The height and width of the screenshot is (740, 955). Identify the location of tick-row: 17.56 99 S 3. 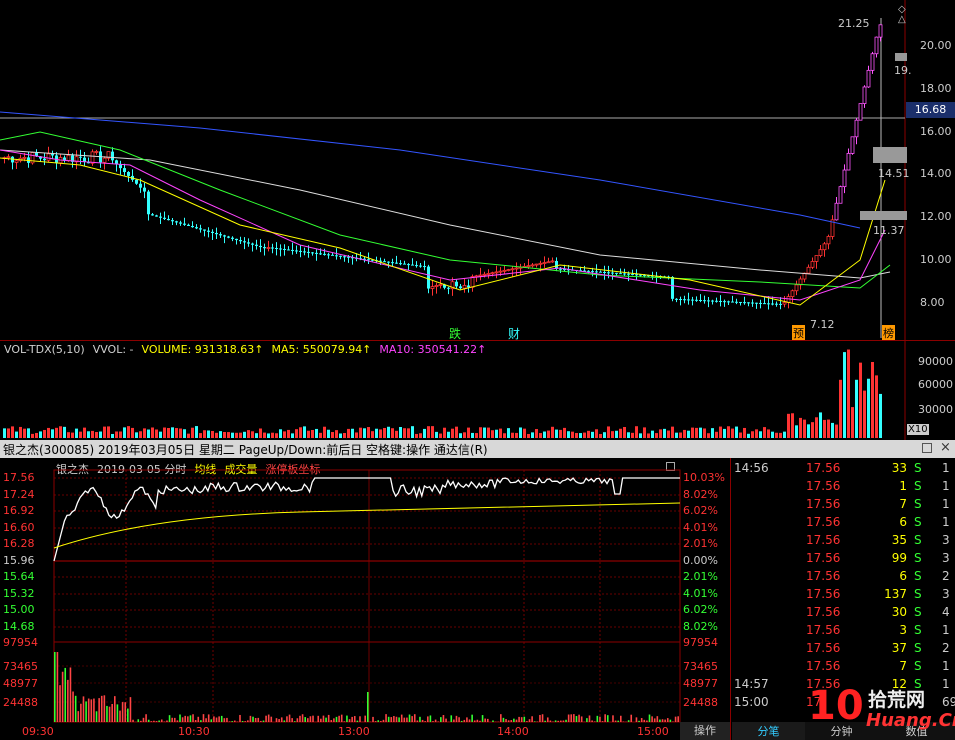
(843, 560).